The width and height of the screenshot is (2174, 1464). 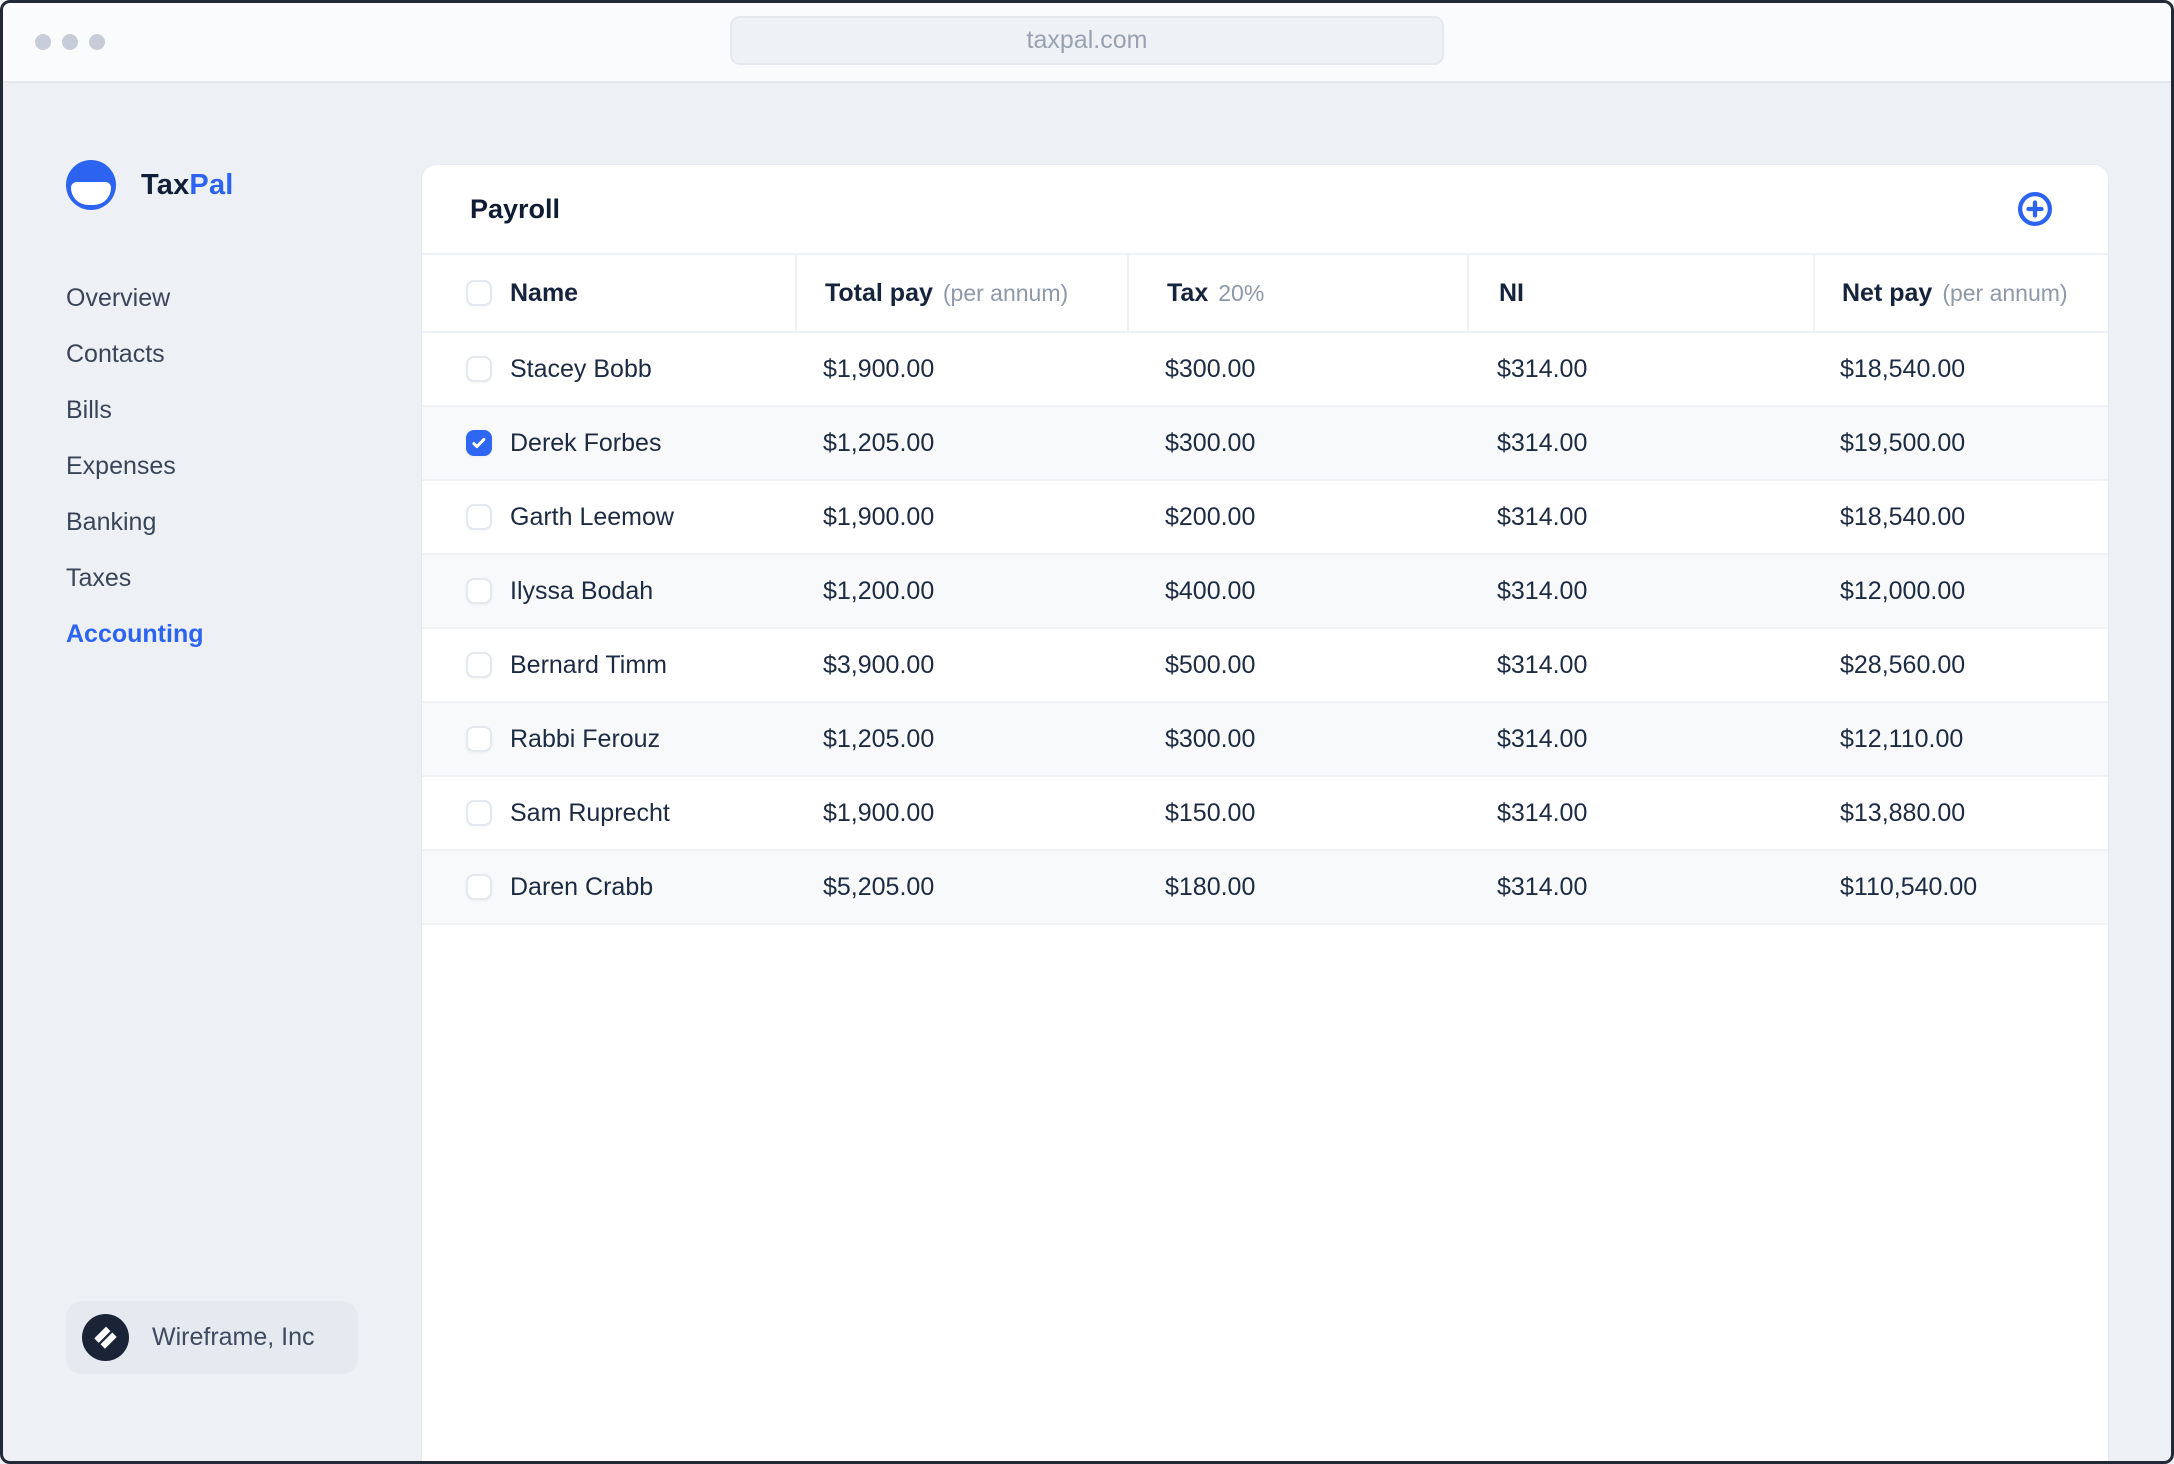 I want to click on employee-name: Garth Leemow, so click(x=592, y=516).